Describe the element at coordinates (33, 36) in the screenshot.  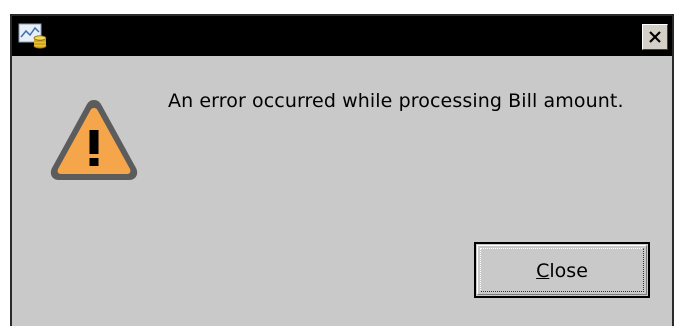
I see `app-chart-coins-icon` at that location.